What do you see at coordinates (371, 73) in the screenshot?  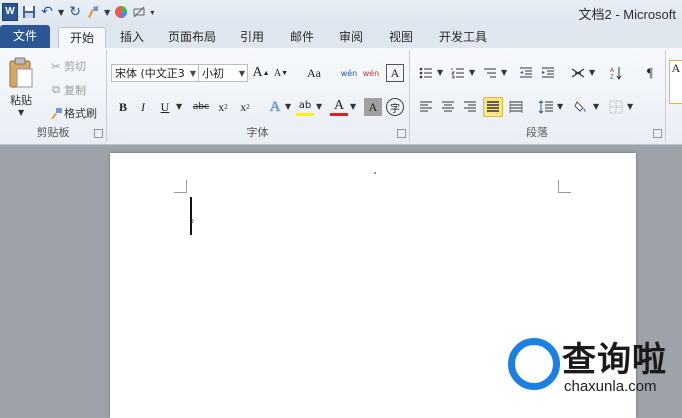 I see `clear-format-button: wén` at bounding box center [371, 73].